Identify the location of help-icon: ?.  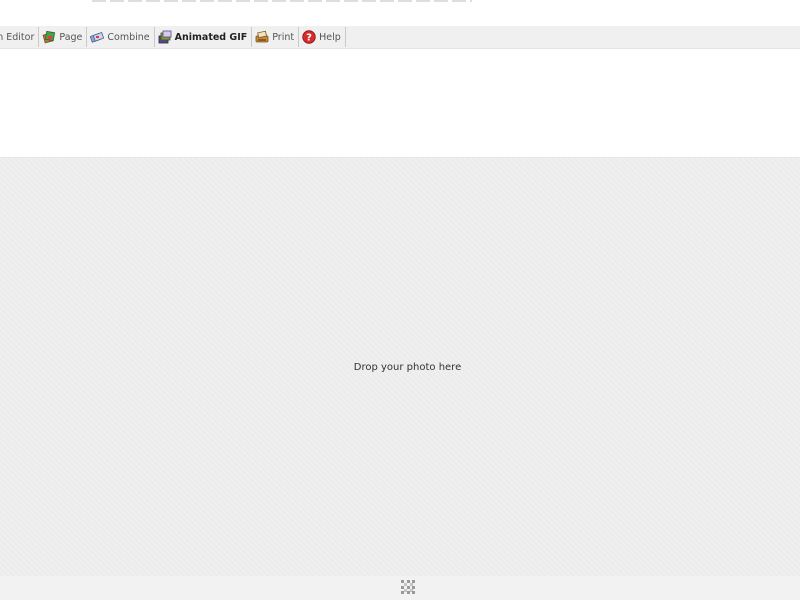
(309, 37).